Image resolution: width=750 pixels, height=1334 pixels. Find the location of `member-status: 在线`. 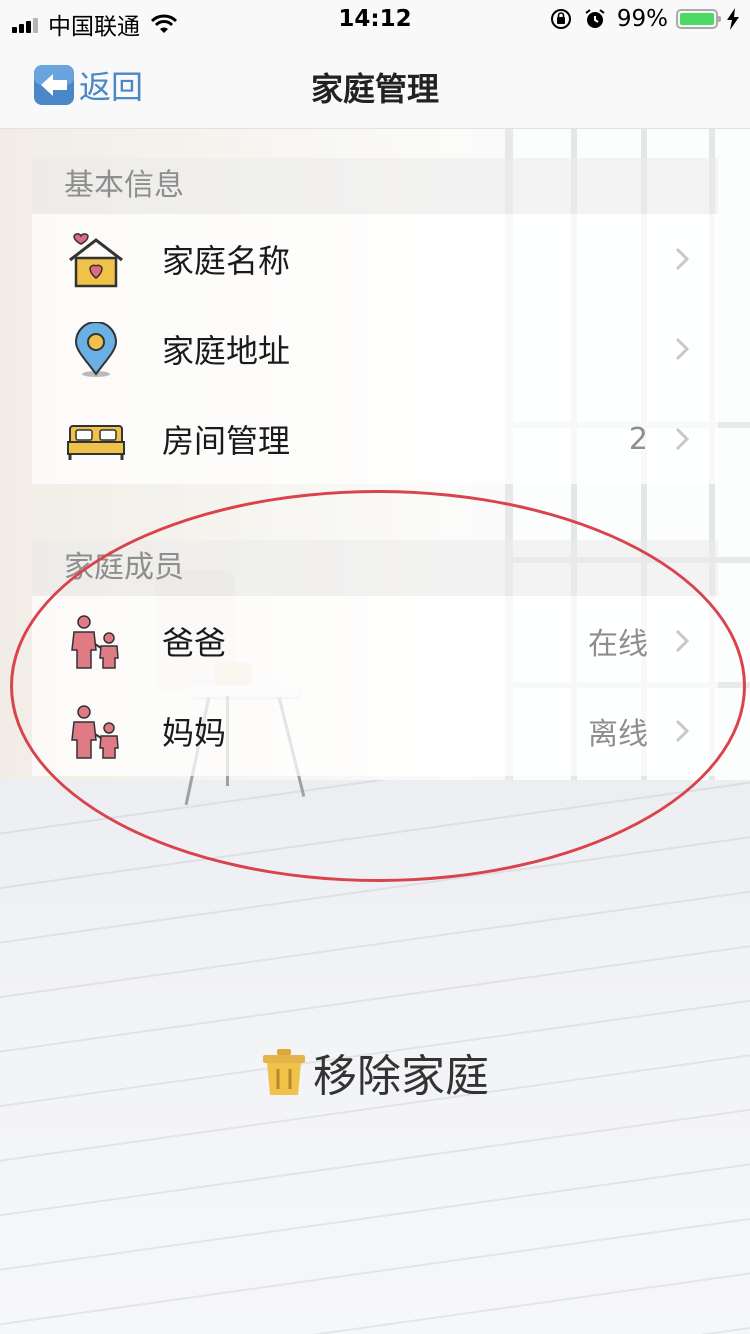

member-status: 在线 is located at coordinates (618, 644).